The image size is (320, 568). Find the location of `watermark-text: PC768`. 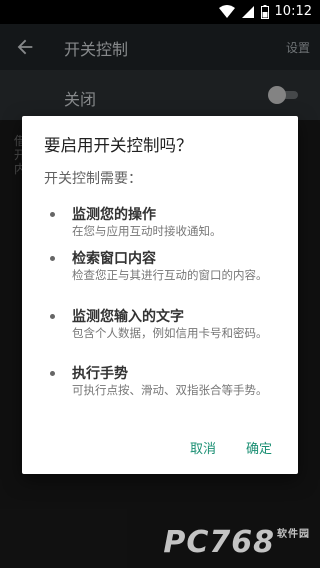

watermark-text: PC768 is located at coordinates (219, 542).